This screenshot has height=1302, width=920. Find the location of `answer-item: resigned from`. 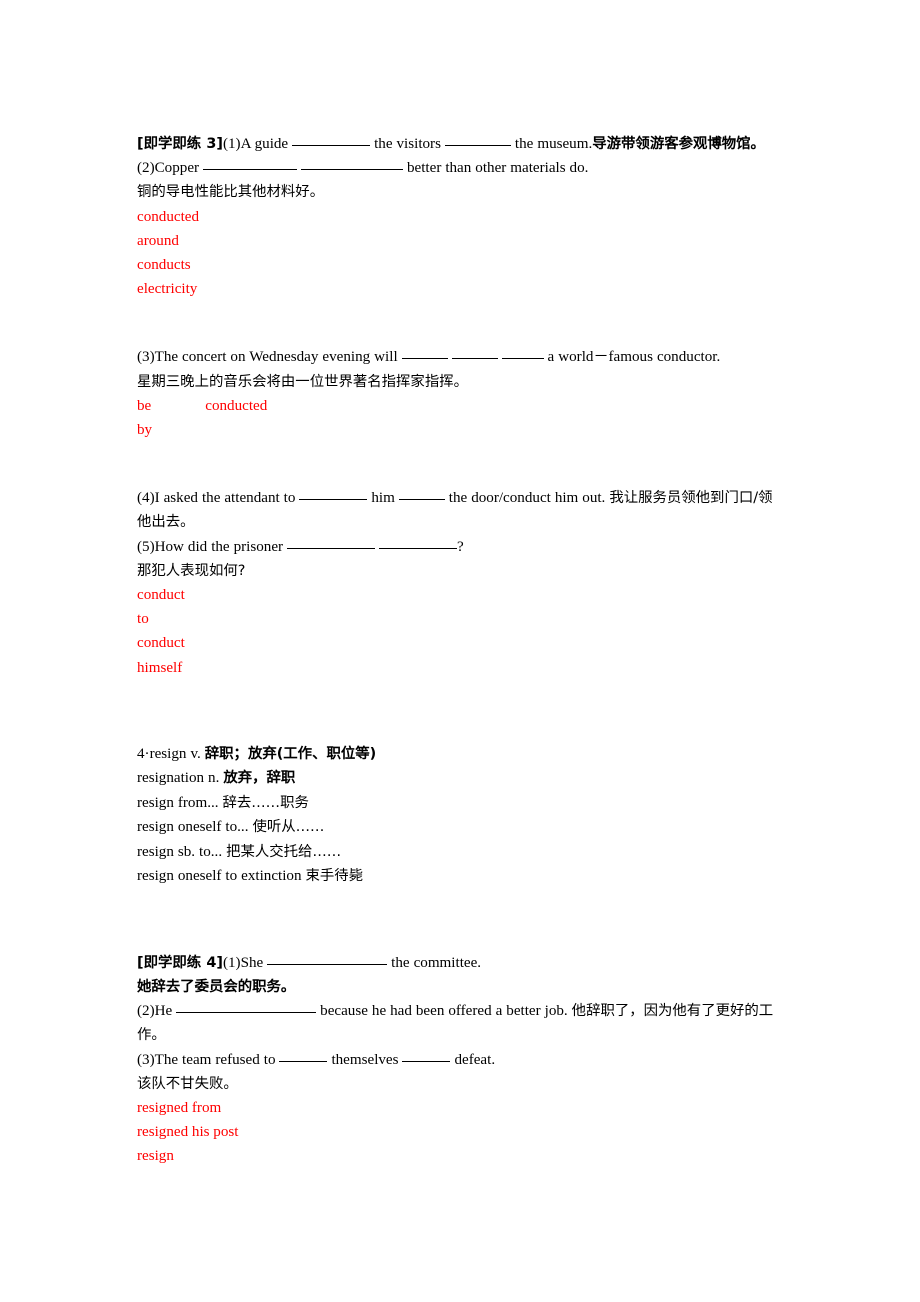

answer-item: resigned from is located at coordinates (179, 1108).